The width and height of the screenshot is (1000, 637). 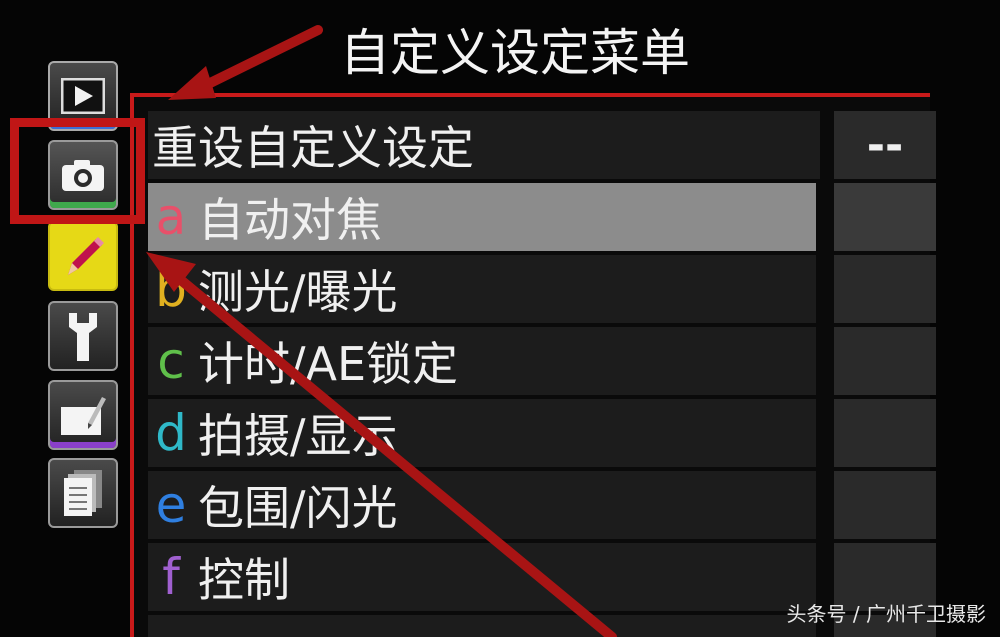 What do you see at coordinates (298, 292) in the screenshot?
I see `menu-row-label: 测光/曝光` at bounding box center [298, 292].